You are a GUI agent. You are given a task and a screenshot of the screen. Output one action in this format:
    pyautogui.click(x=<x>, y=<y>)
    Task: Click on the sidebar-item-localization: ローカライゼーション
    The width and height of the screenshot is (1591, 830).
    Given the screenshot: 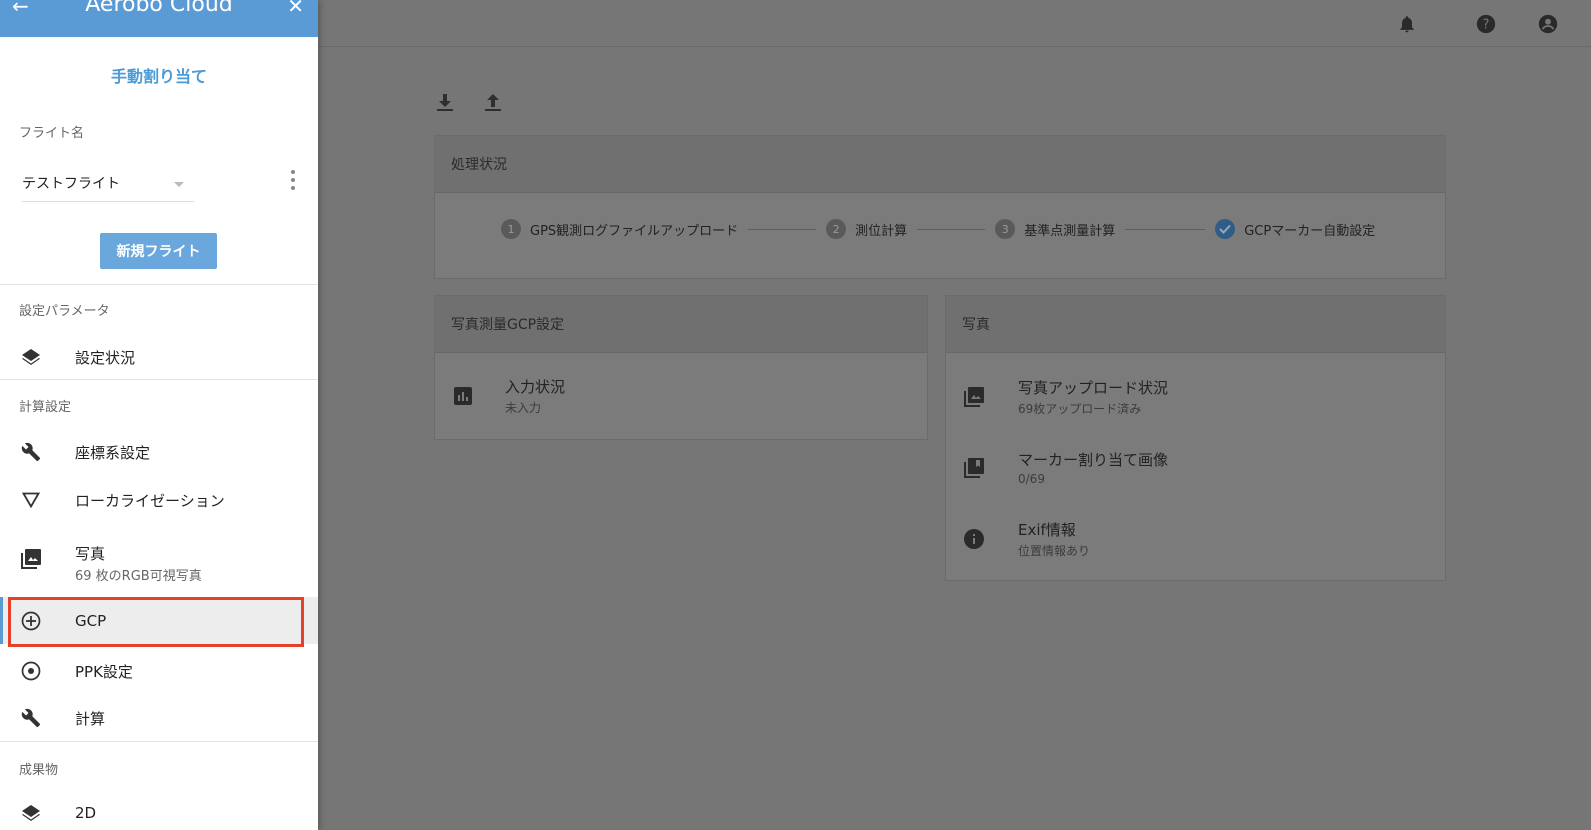 What is the action you would take?
    pyautogui.click(x=159, y=500)
    